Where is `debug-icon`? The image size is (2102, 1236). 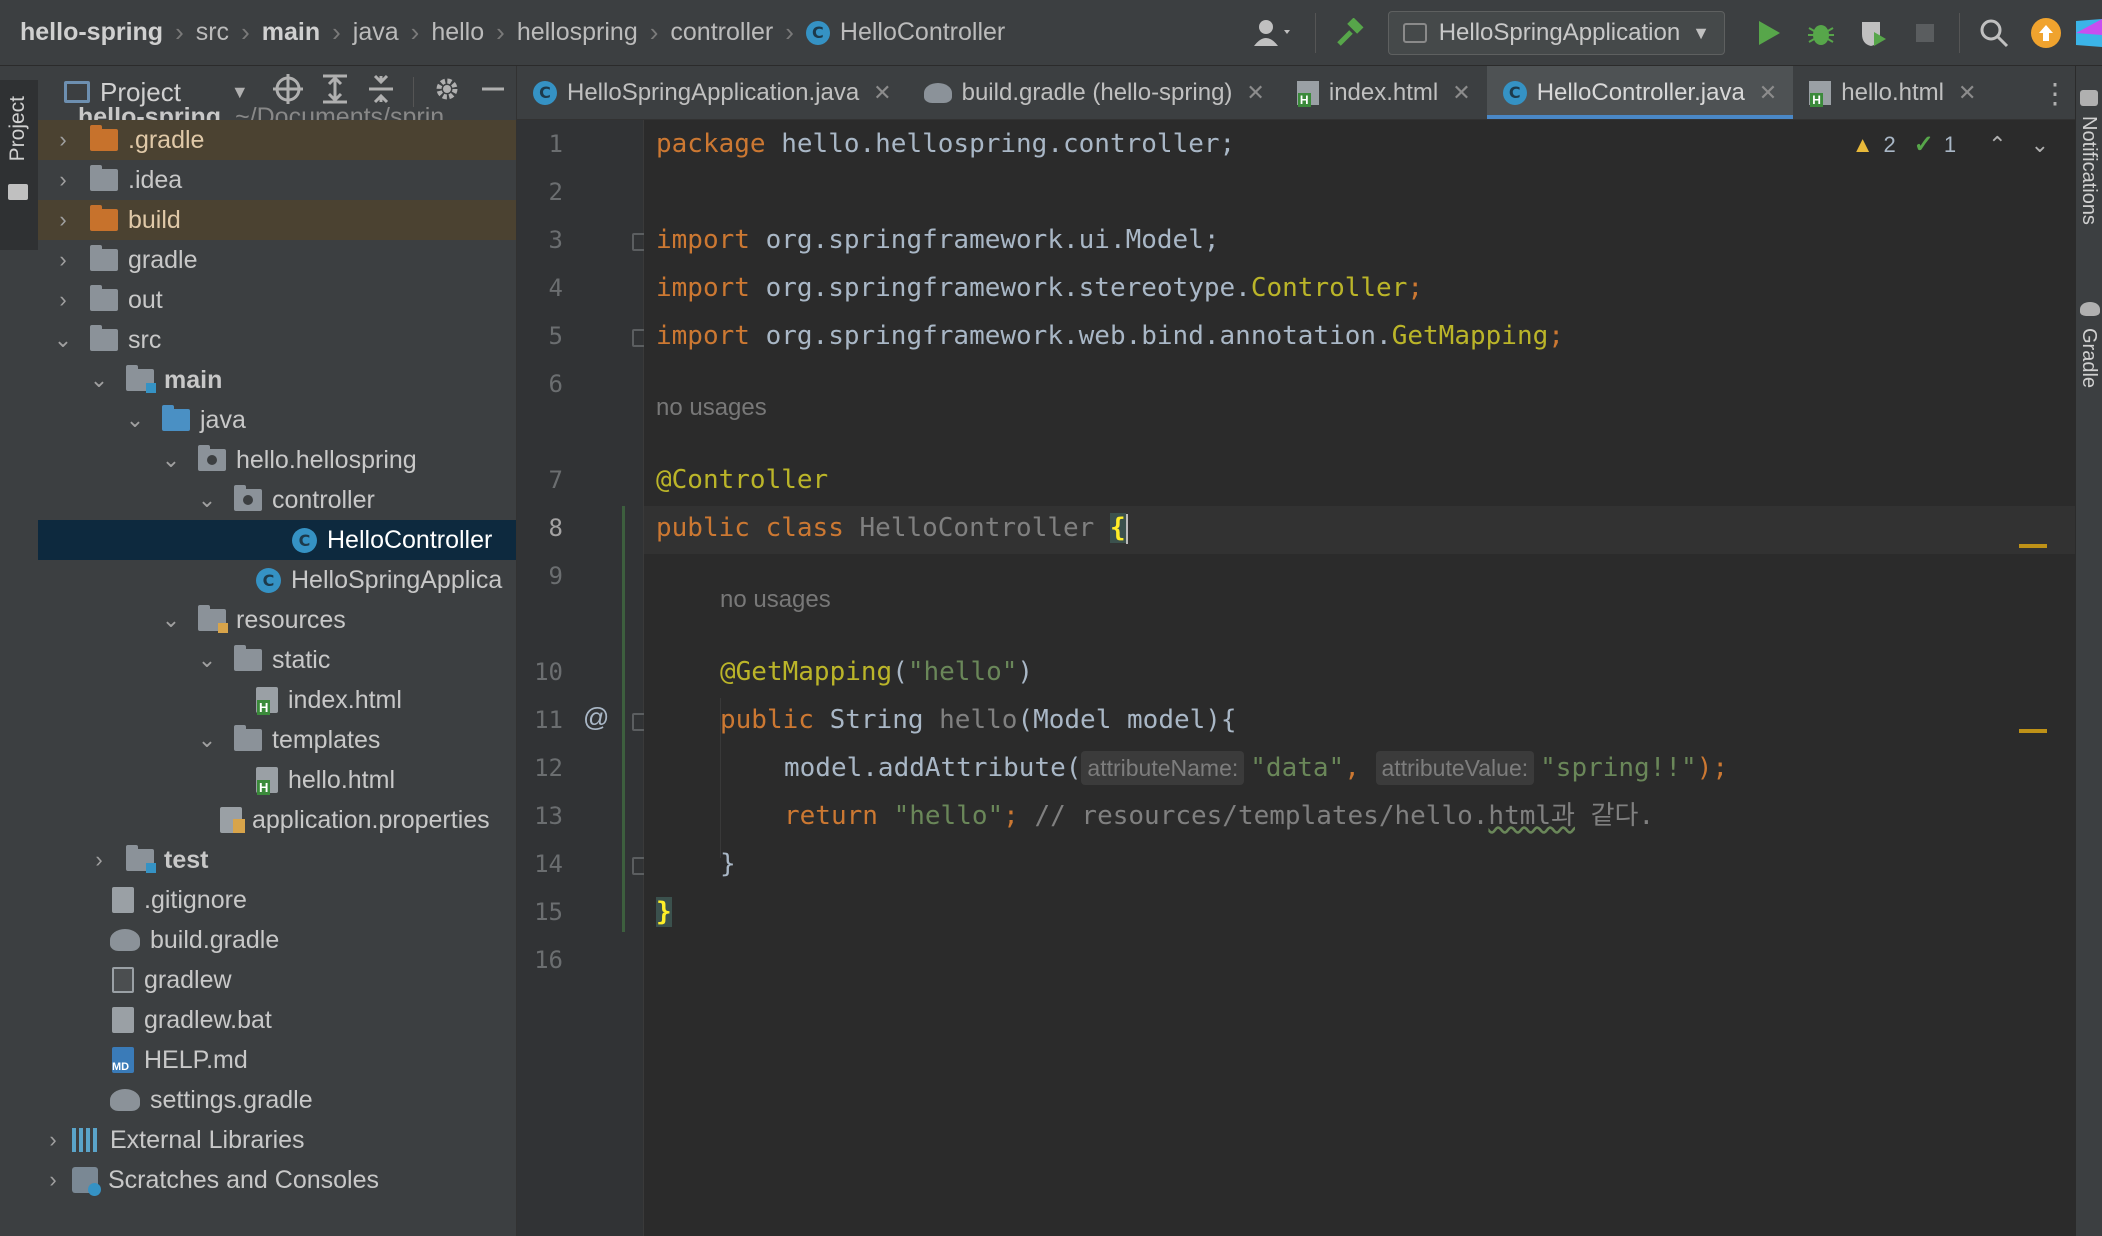
debug-icon is located at coordinates (1821, 33).